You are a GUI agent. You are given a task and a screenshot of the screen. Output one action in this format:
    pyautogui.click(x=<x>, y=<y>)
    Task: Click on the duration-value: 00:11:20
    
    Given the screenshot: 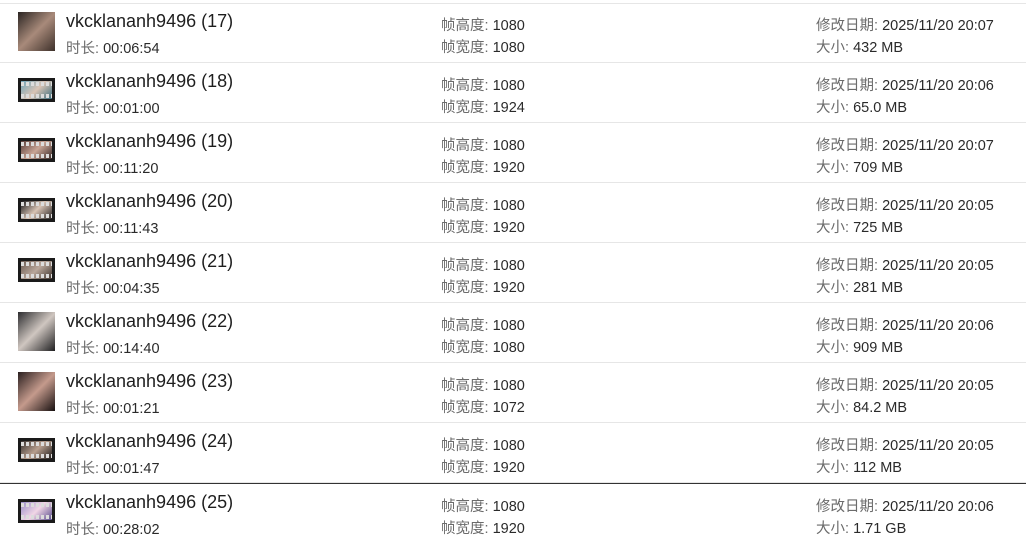 What is the action you would take?
    pyautogui.click(x=131, y=169)
    